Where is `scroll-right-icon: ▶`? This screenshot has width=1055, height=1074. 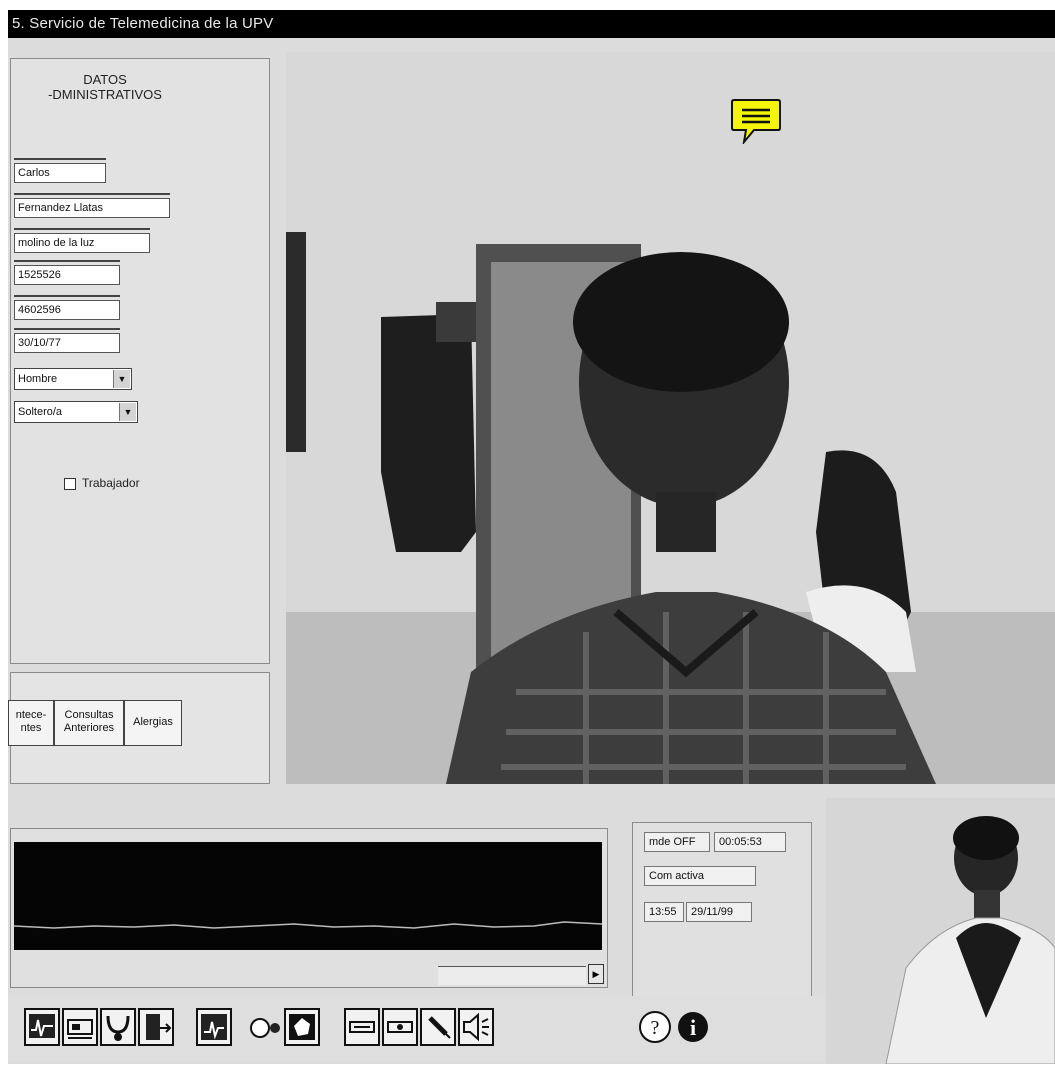 scroll-right-icon: ▶ is located at coordinates (596, 974).